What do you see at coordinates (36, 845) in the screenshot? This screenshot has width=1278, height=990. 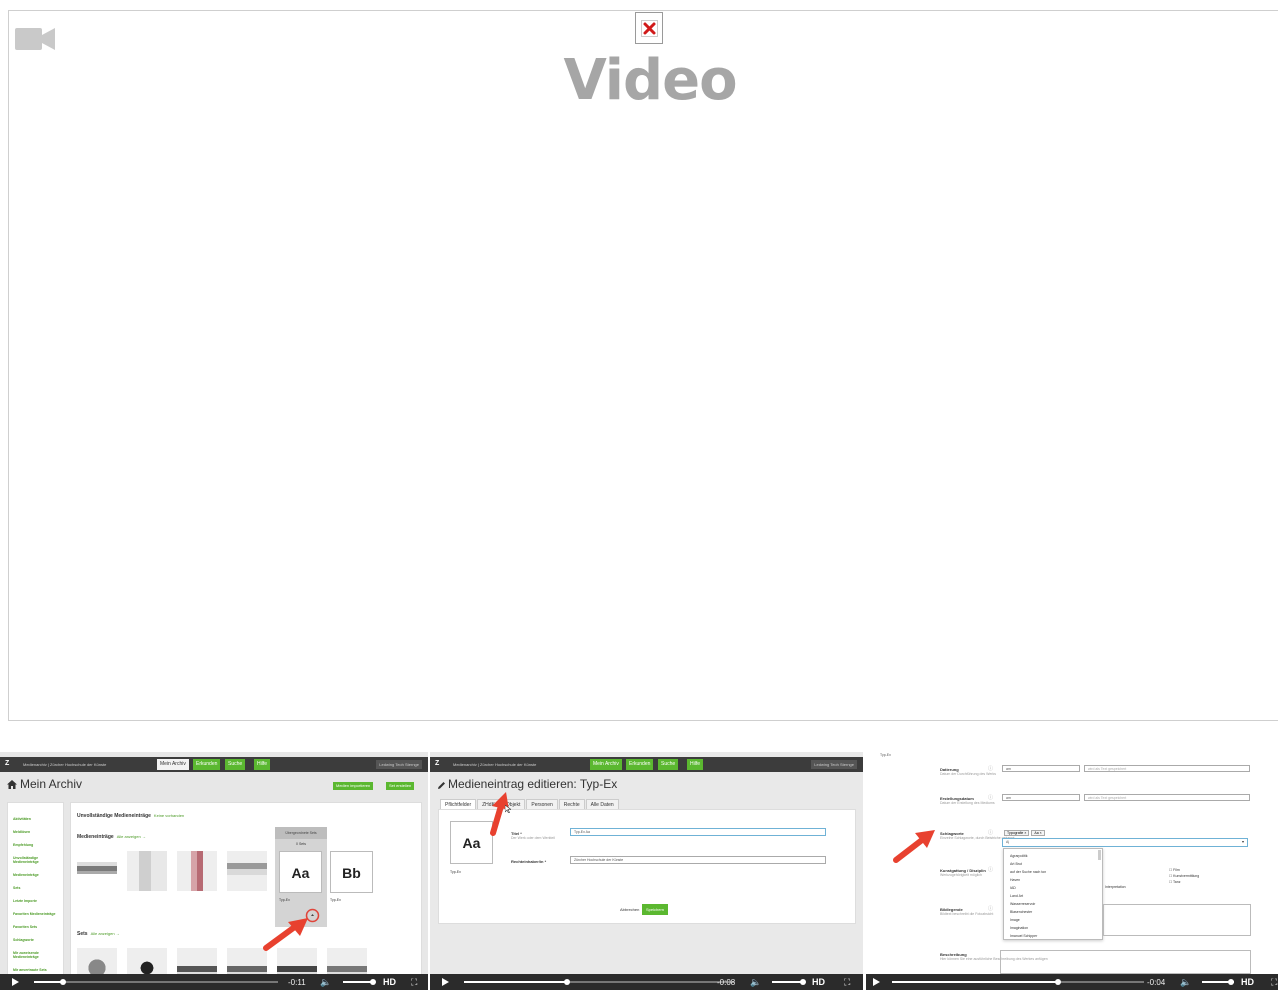 I see `sidebar-item: Empfehlung` at bounding box center [36, 845].